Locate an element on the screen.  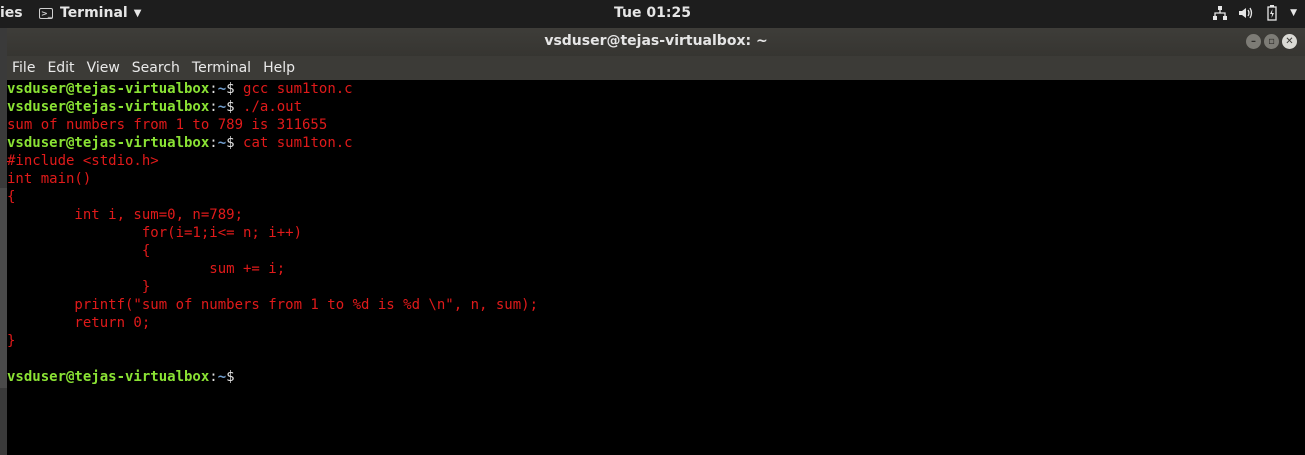
terminal-output-line: return 0; is located at coordinates (648, 323).